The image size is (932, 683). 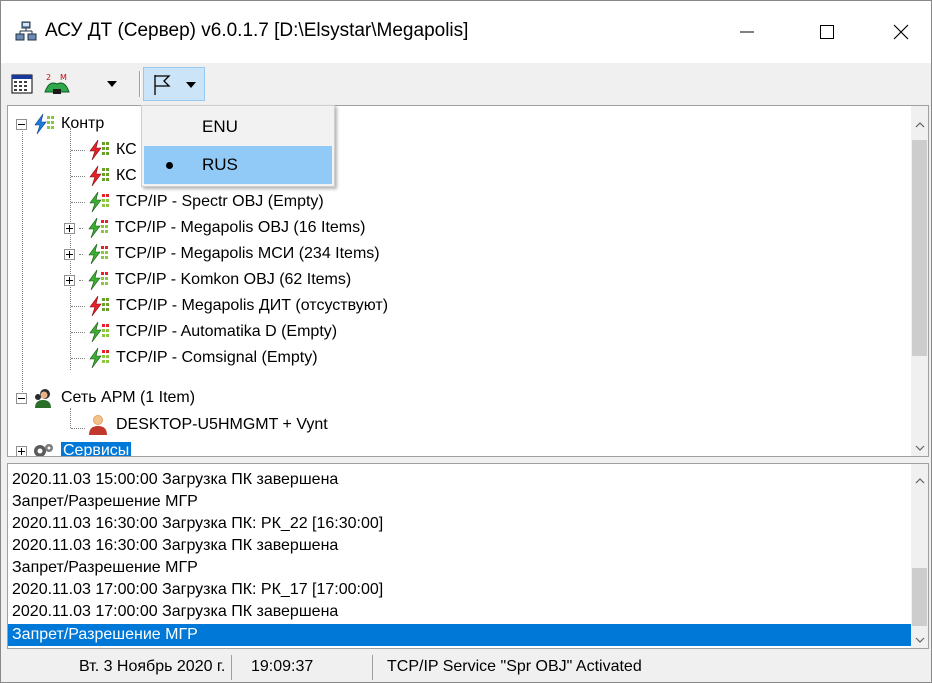 I want to click on tree-node-services: Сервисы, so click(x=74, y=447).